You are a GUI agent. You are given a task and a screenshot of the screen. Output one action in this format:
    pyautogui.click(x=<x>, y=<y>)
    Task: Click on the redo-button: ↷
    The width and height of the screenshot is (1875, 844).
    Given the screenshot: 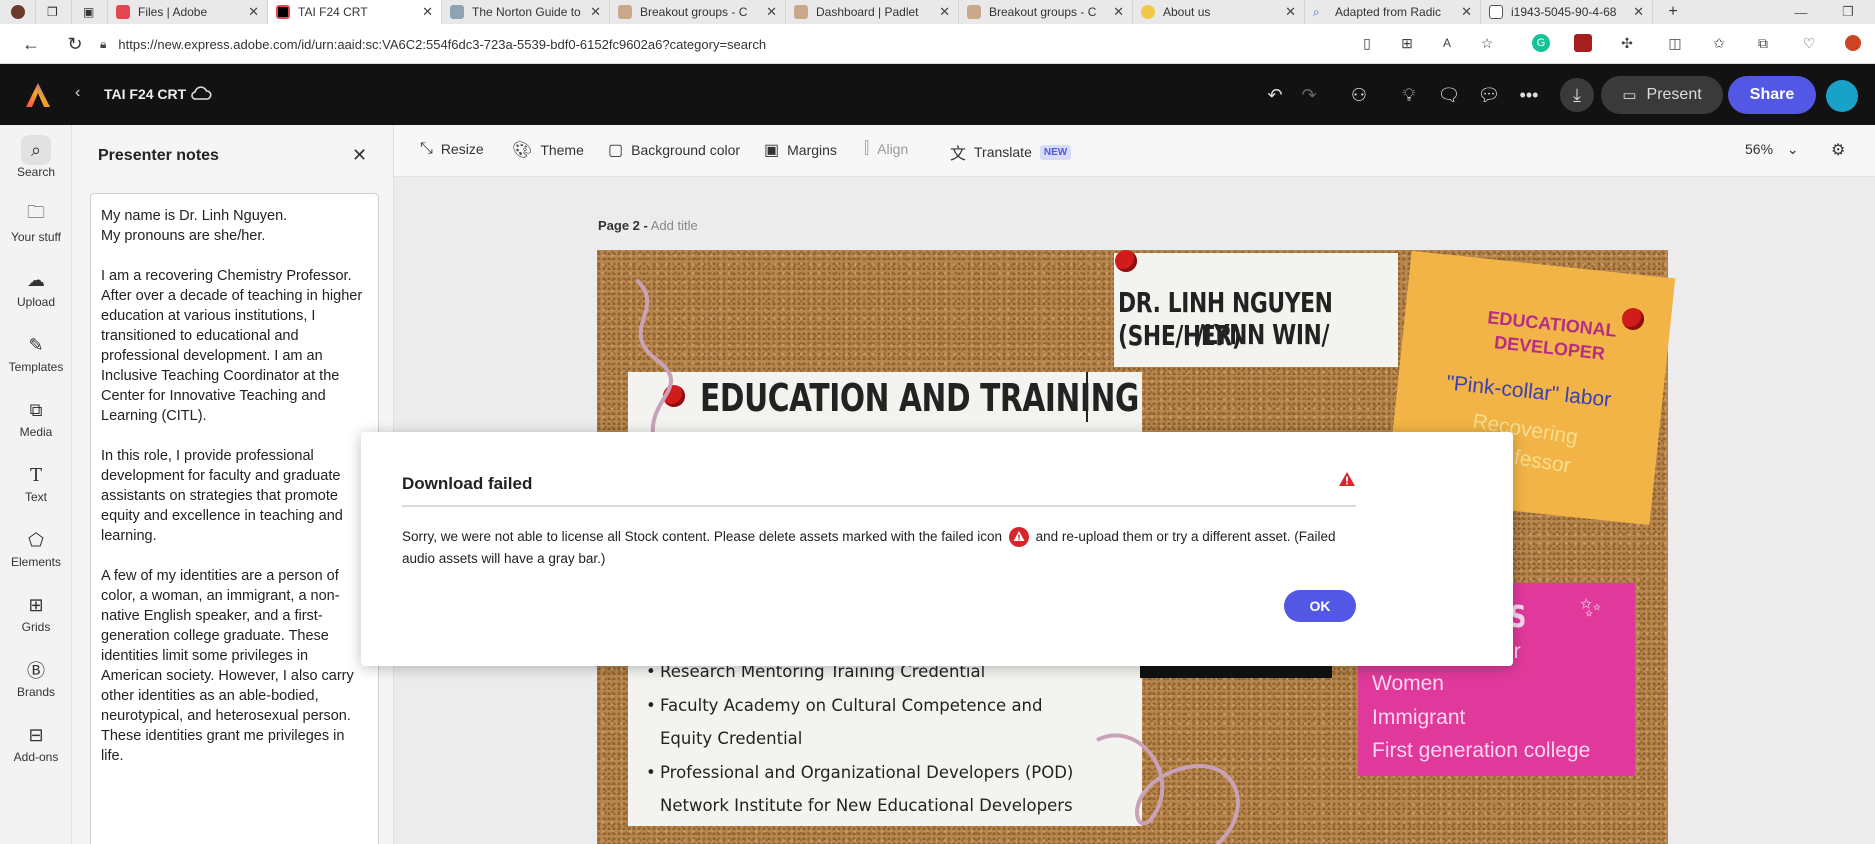 What is the action you would take?
    pyautogui.click(x=1309, y=95)
    